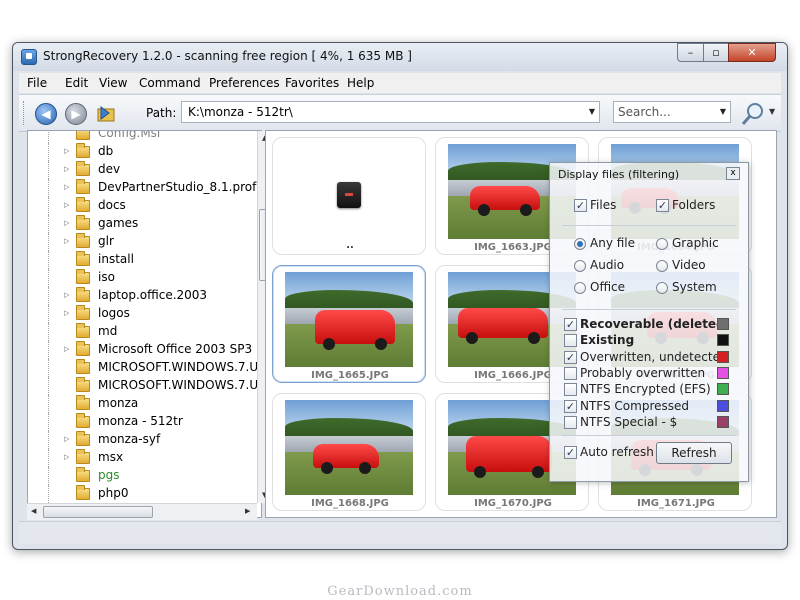  I want to click on menu-favorites: Favorites, so click(312, 83).